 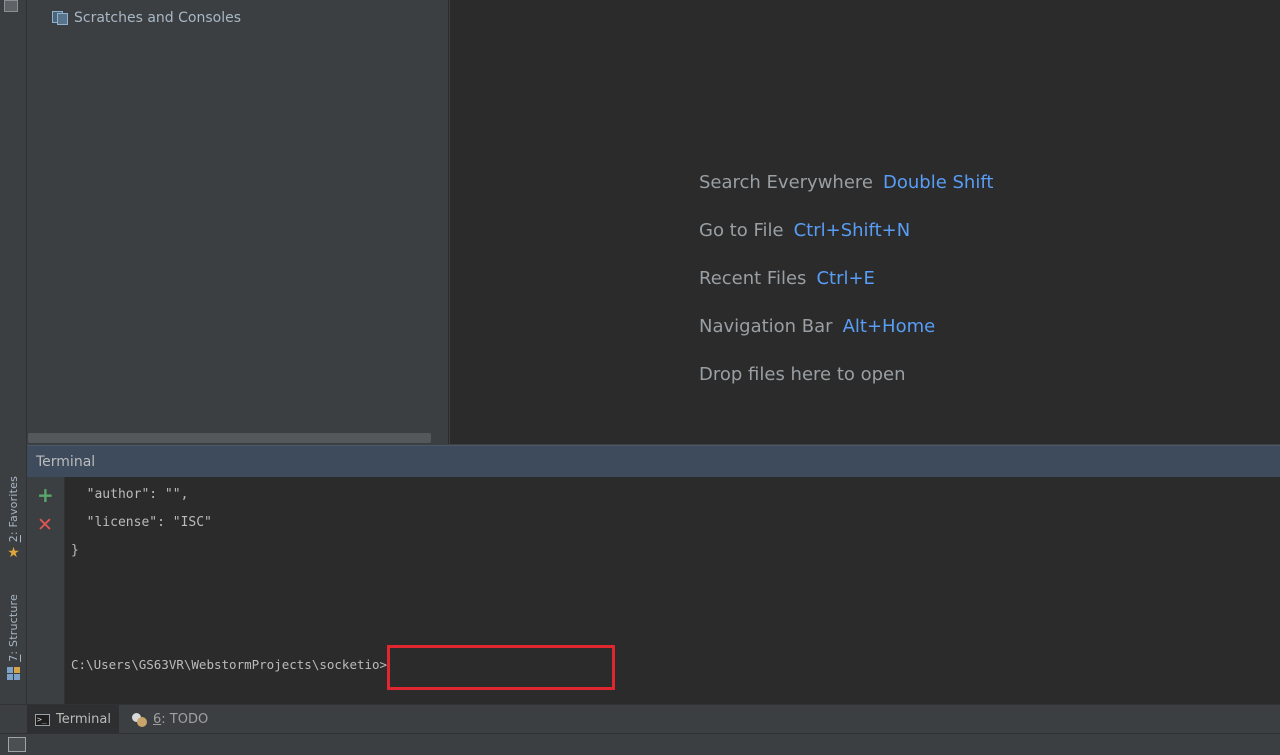 I want to click on terminal-icon: >_, so click(x=42, y=719).